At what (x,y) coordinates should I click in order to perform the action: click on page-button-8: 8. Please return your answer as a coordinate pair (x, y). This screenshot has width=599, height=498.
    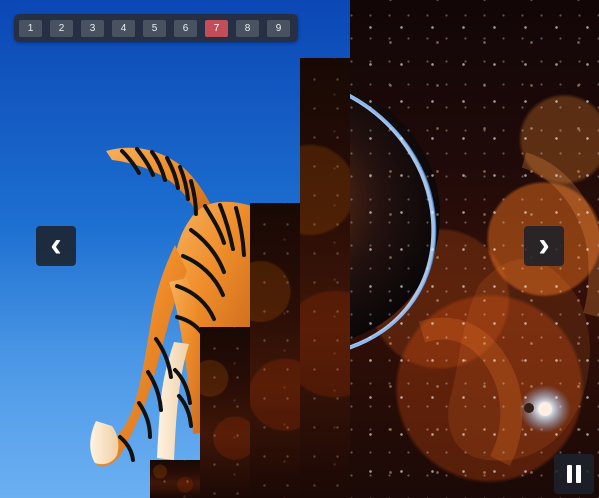
    Looking at the image, I should click on (247, 28).